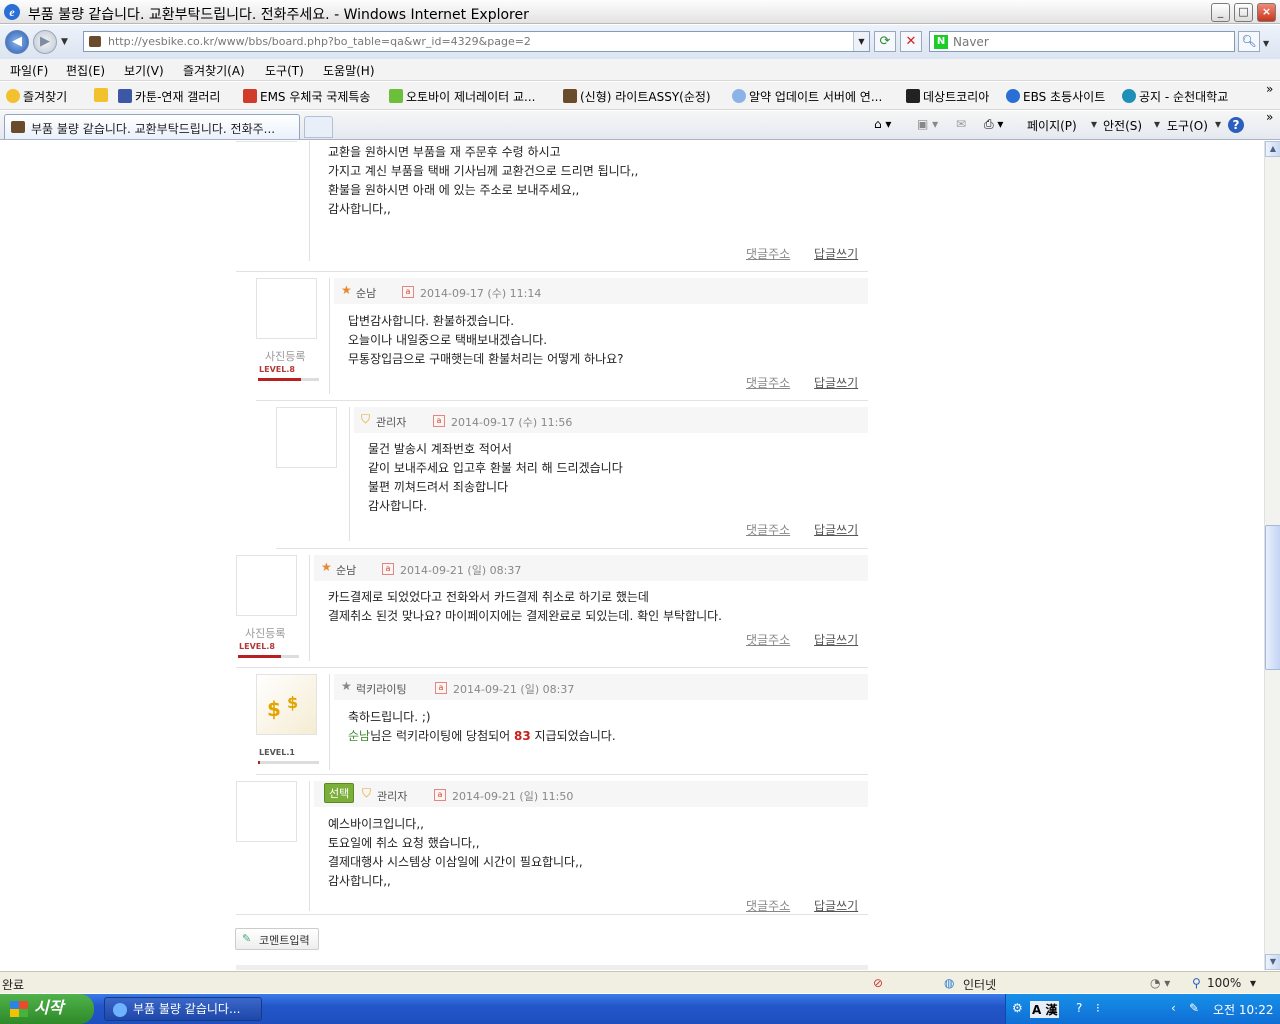  I want to click on page-menu-caret: ▾, so click(1094, 124).